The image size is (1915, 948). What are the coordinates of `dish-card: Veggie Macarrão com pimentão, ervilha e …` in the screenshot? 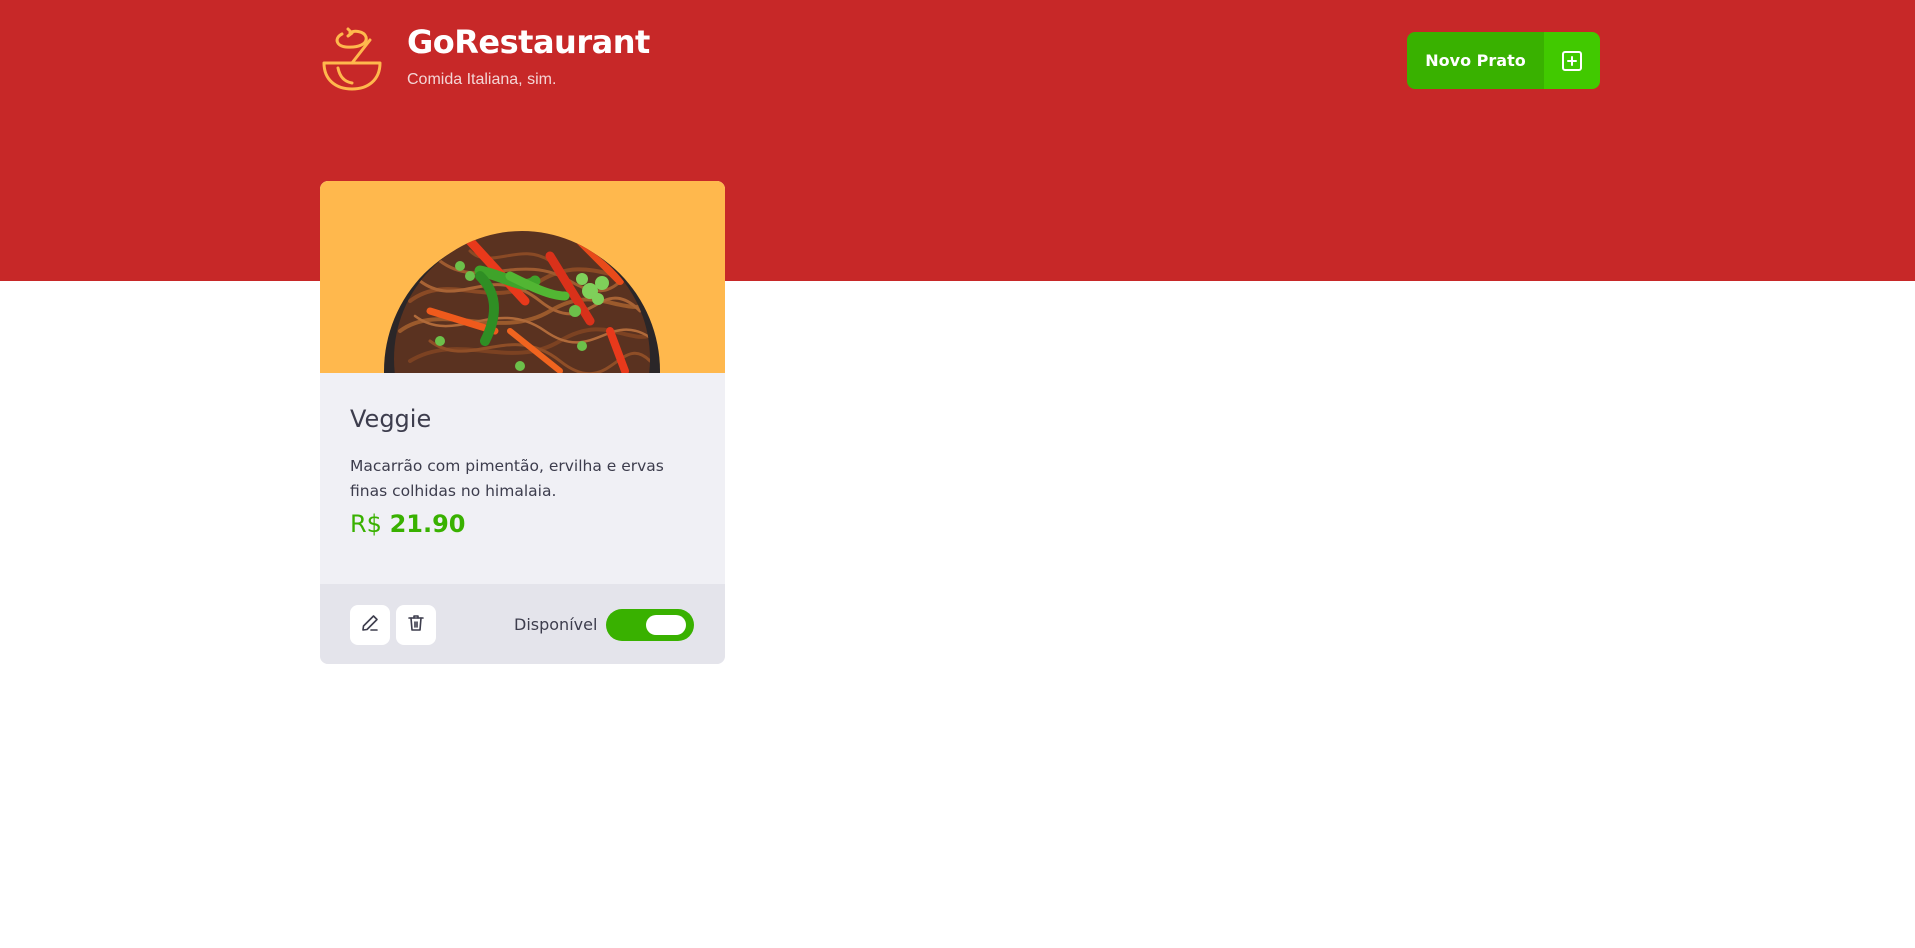 It's located at (522, 422).